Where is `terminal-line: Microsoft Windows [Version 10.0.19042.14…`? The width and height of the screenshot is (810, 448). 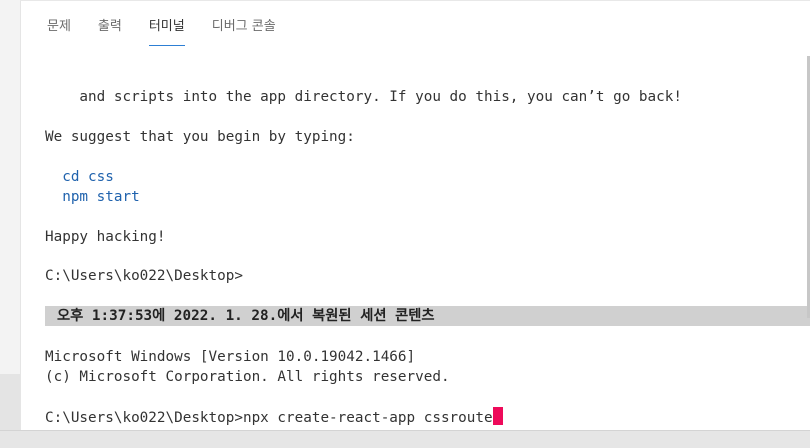
terminal-line: Microsoft Windows [Version 10.0.19042.14… is located at coordinates (230, 357).